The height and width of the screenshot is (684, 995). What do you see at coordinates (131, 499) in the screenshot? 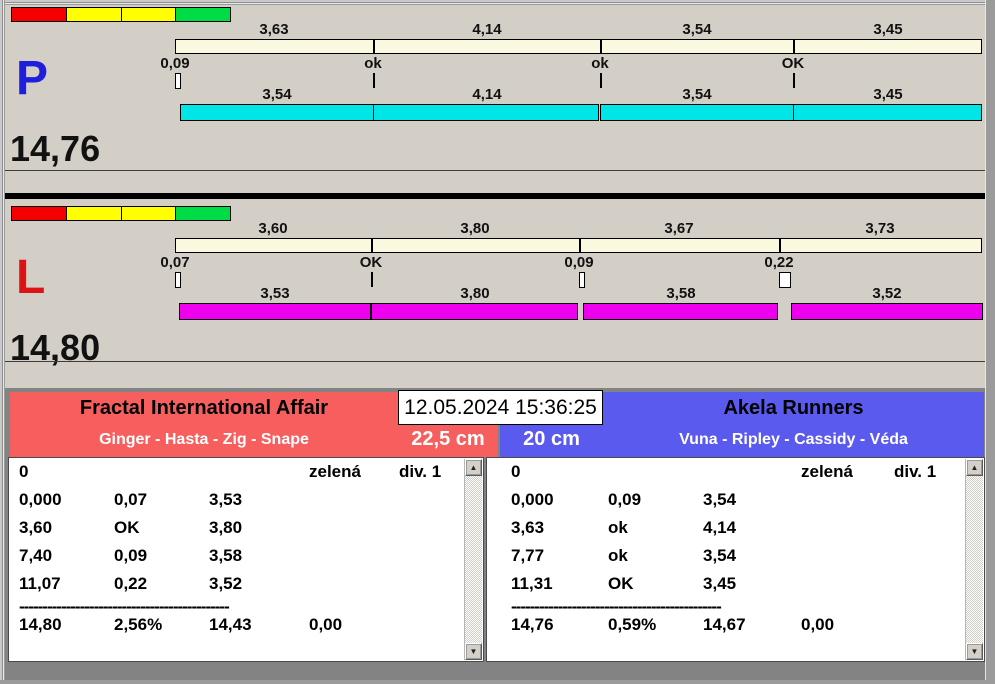
I see `run-value-cell: 0,07` at bounding box center [131, 499].